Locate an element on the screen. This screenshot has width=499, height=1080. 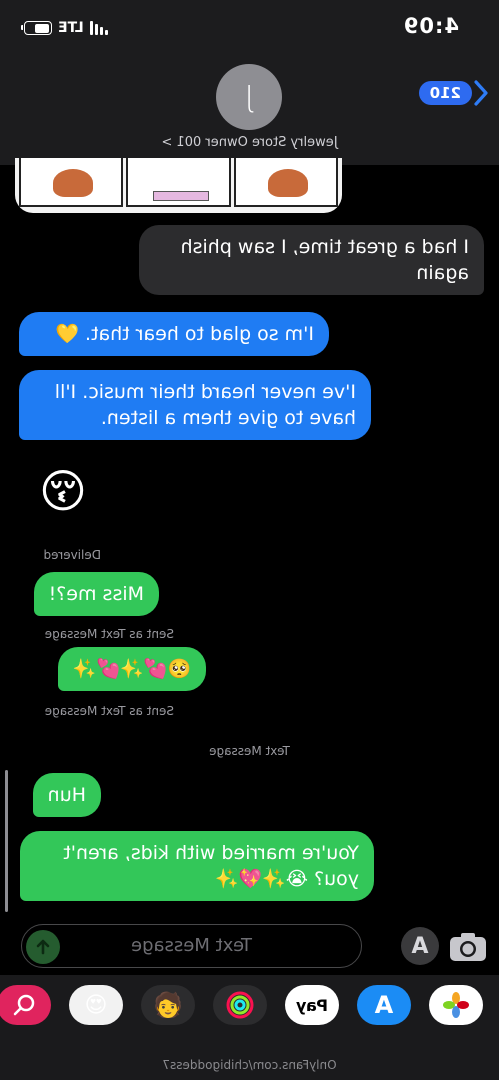
battery-icon is located at coordinates (38, 28).